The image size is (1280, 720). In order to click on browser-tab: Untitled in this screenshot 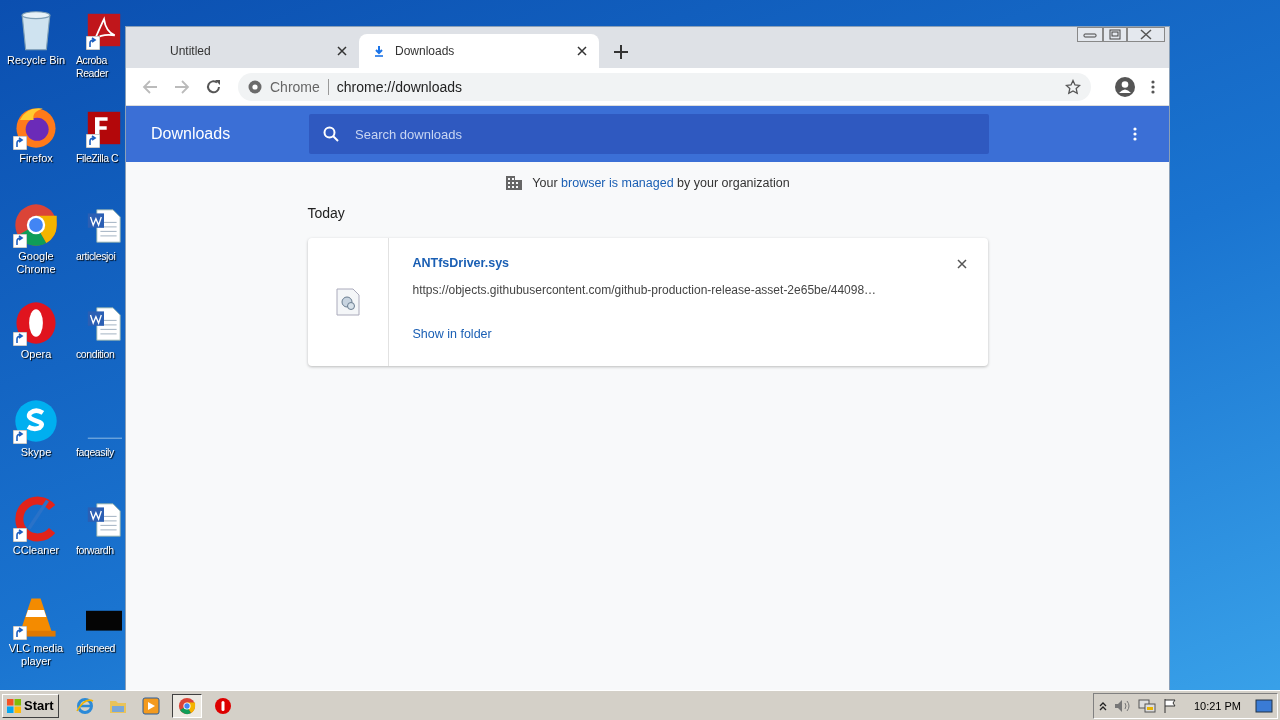, I will do `click(246, 51)`.